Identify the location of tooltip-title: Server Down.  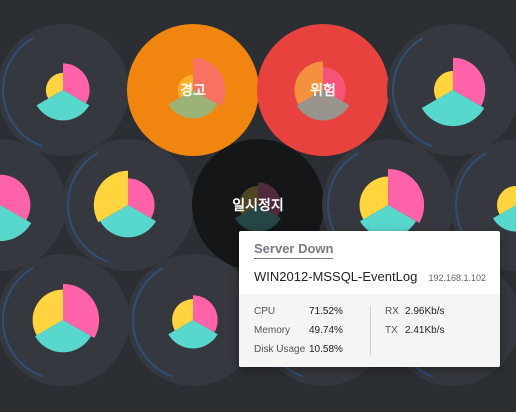
(294, 250).